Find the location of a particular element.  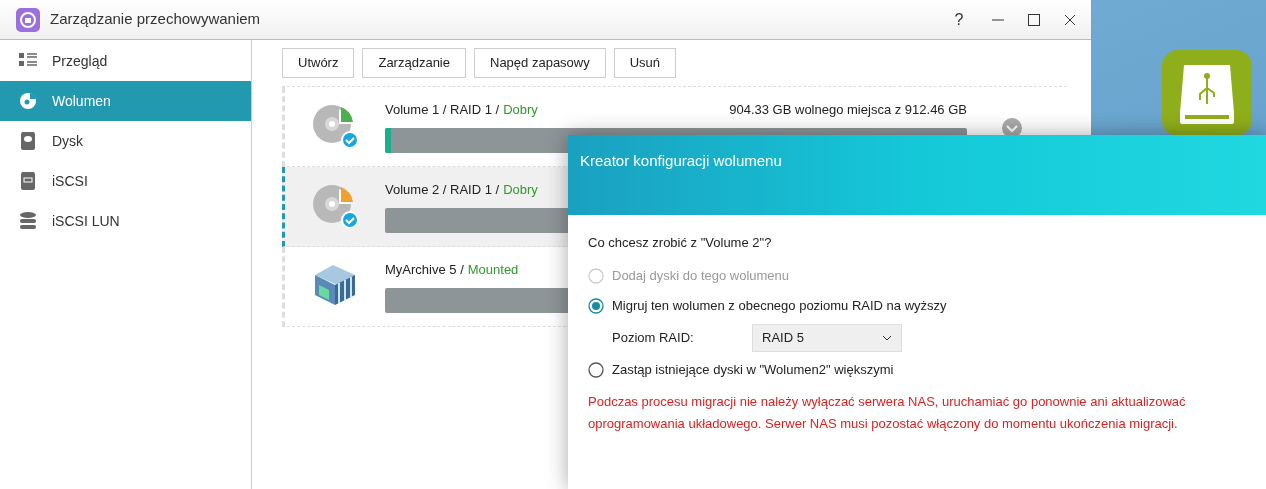

radio-option: Migruj ten wolumen z obecnego poziomu RAID na wyższy is located at coordinates (917, 305).